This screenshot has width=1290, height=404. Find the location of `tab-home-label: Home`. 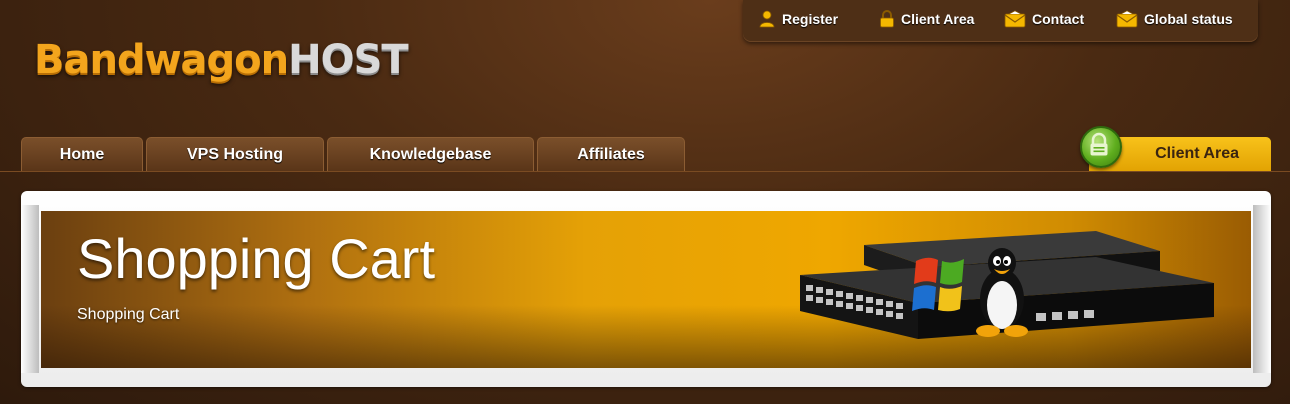

tab-home-label: Home is located at coordinates (82, 154).